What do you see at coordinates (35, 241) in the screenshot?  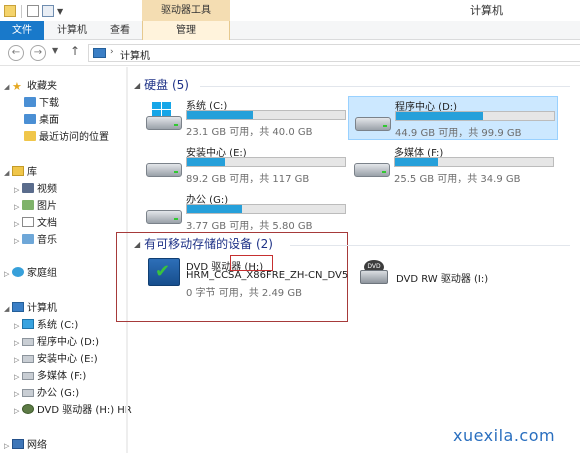 I see `nav-item-music: ▷ 音乐` at bounding box center [35, 241].